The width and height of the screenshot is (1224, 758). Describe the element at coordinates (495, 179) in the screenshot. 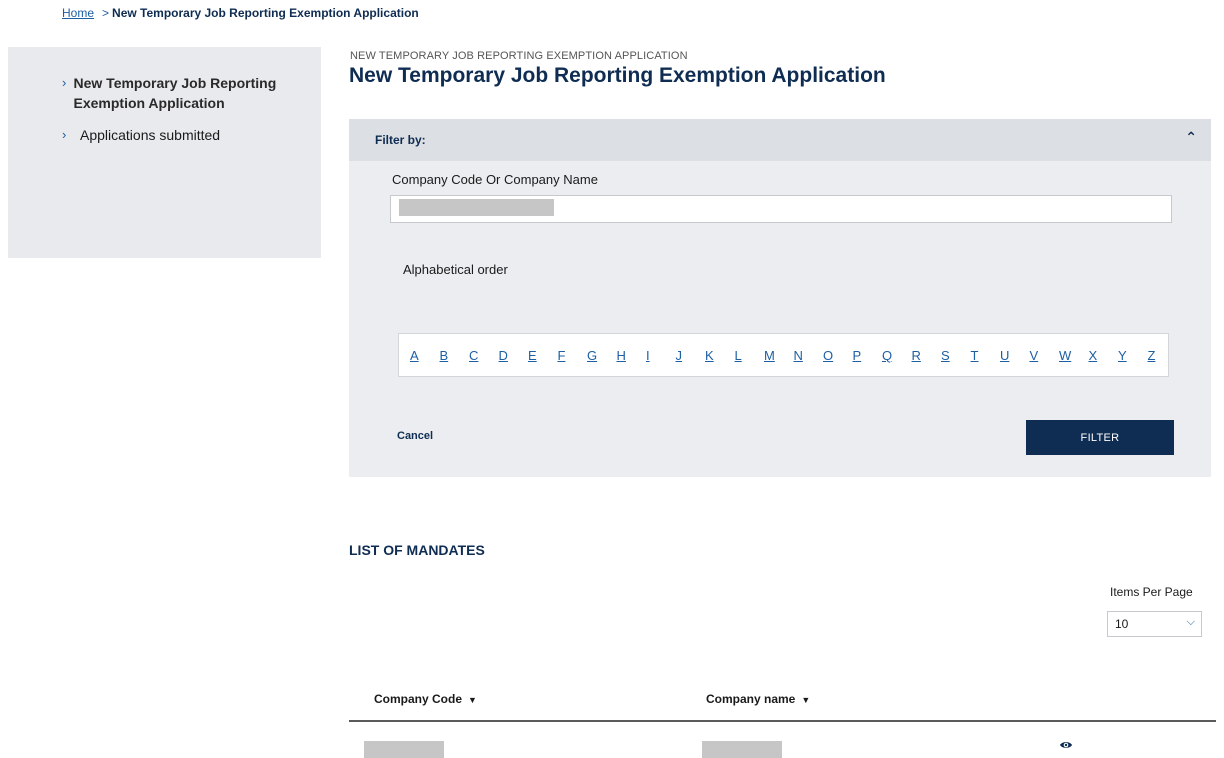

I see `company-search-label: Company Code Or Company Name` at that location.